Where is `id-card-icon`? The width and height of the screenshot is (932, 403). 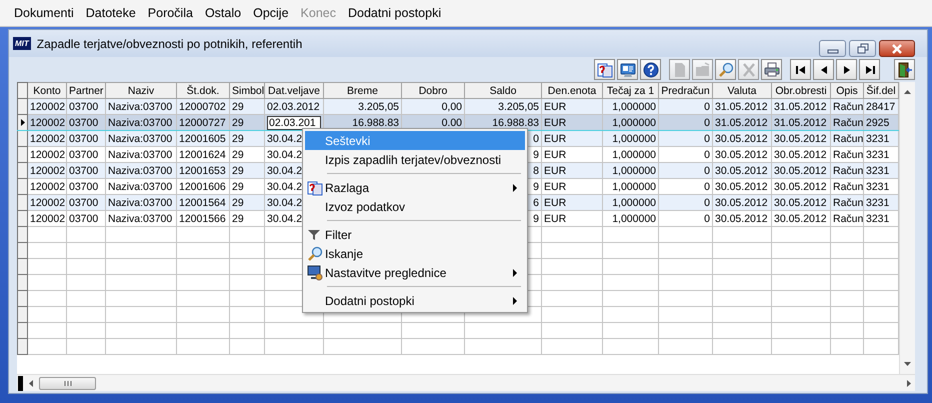 id-card-icon is located at coordinates (628, 70).